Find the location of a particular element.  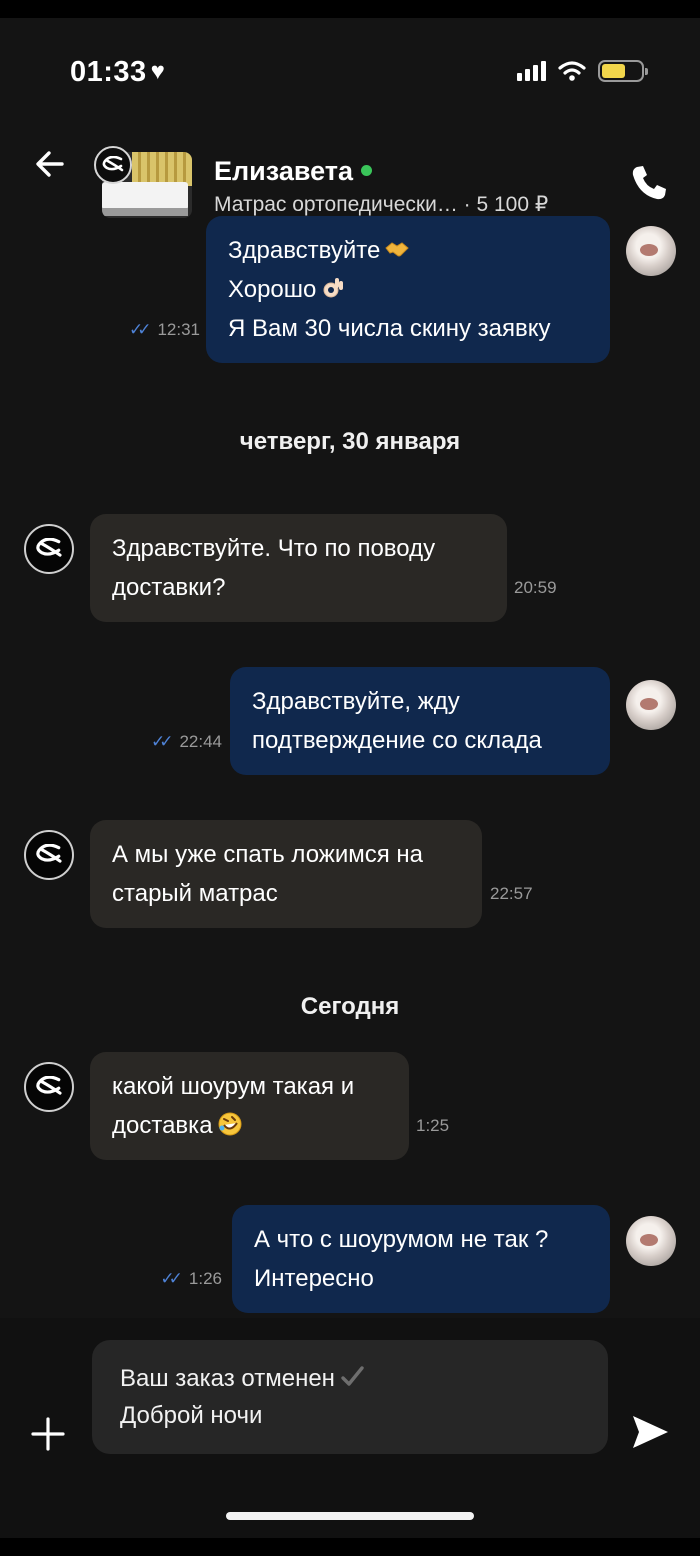

contact-name-text: Елизавета is located at coordinates (283, 171).